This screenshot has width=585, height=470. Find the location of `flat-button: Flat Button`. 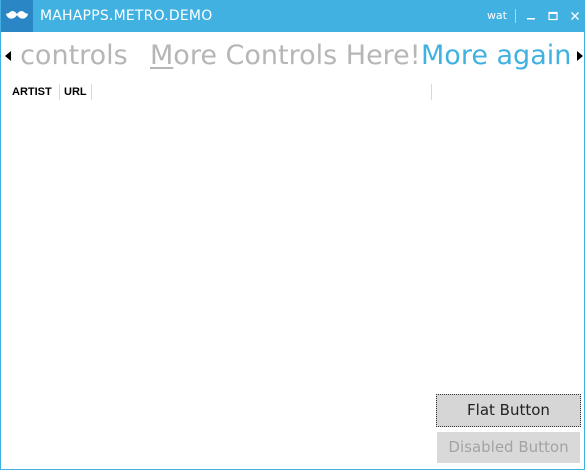

flat-button: Flat Button is located at coordinates (508, 410).